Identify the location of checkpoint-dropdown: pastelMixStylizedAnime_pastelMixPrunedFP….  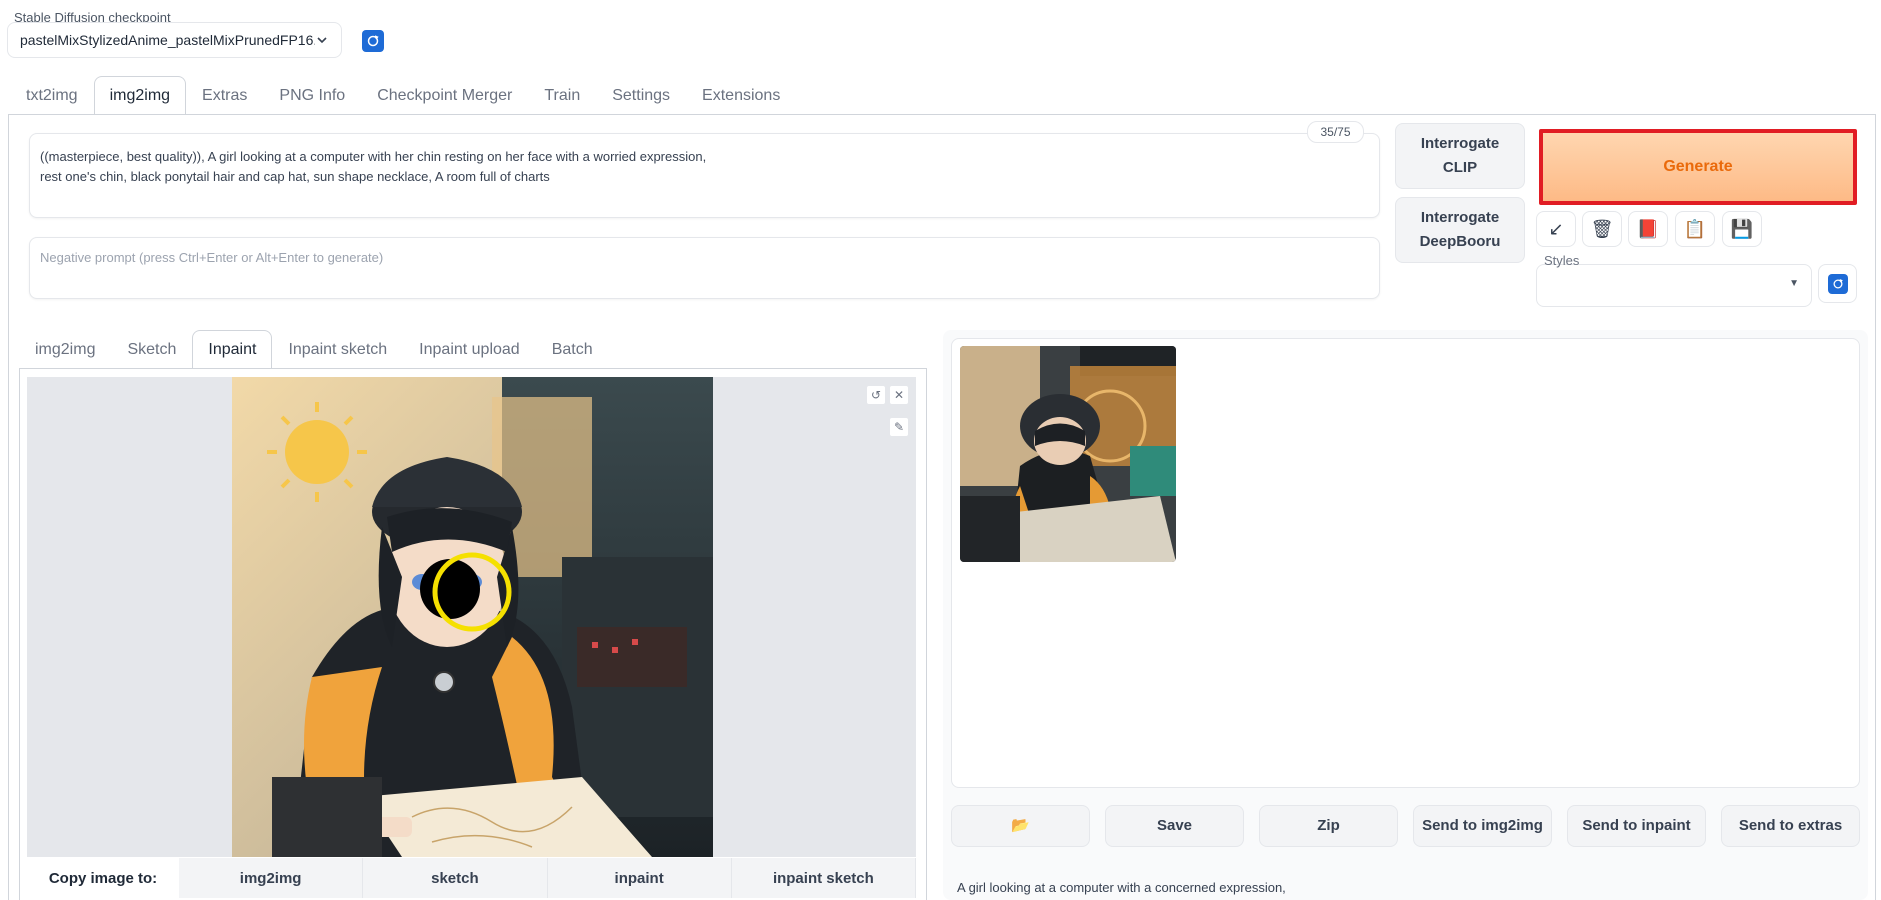
(174, 40).